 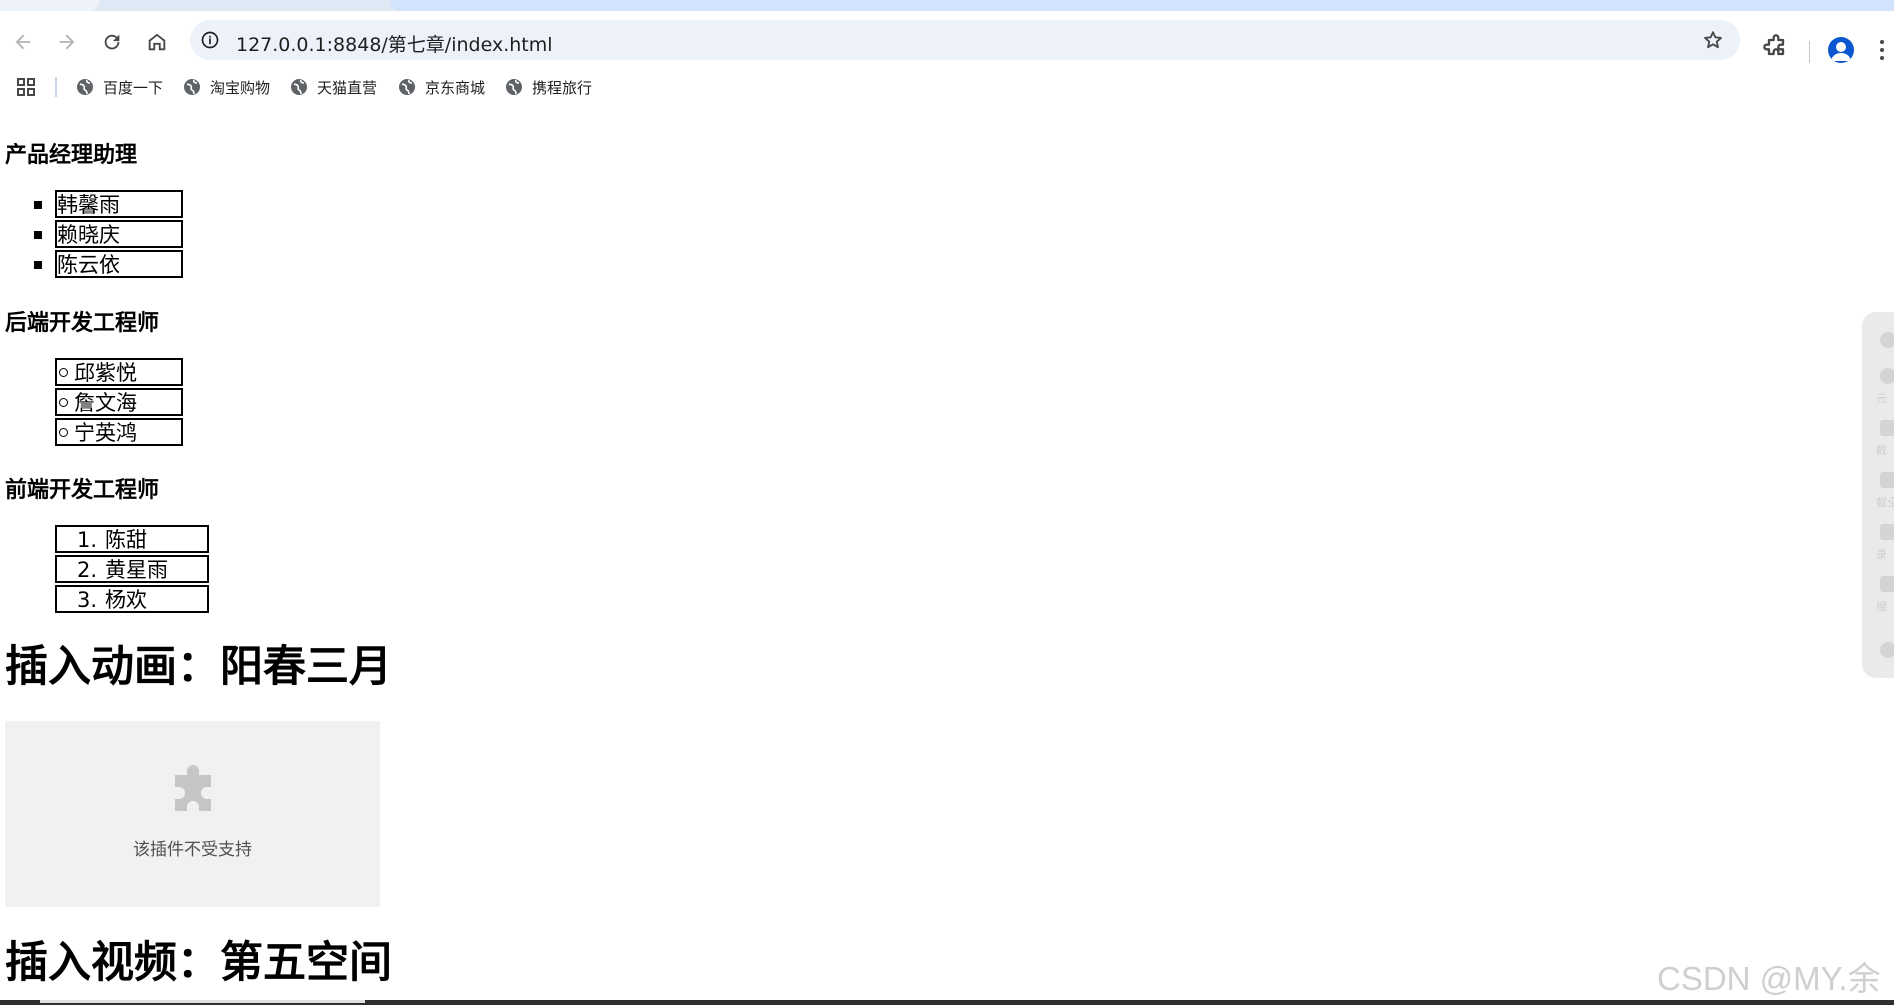 I want to click on list-number: 1., so click(x=86, y=540).